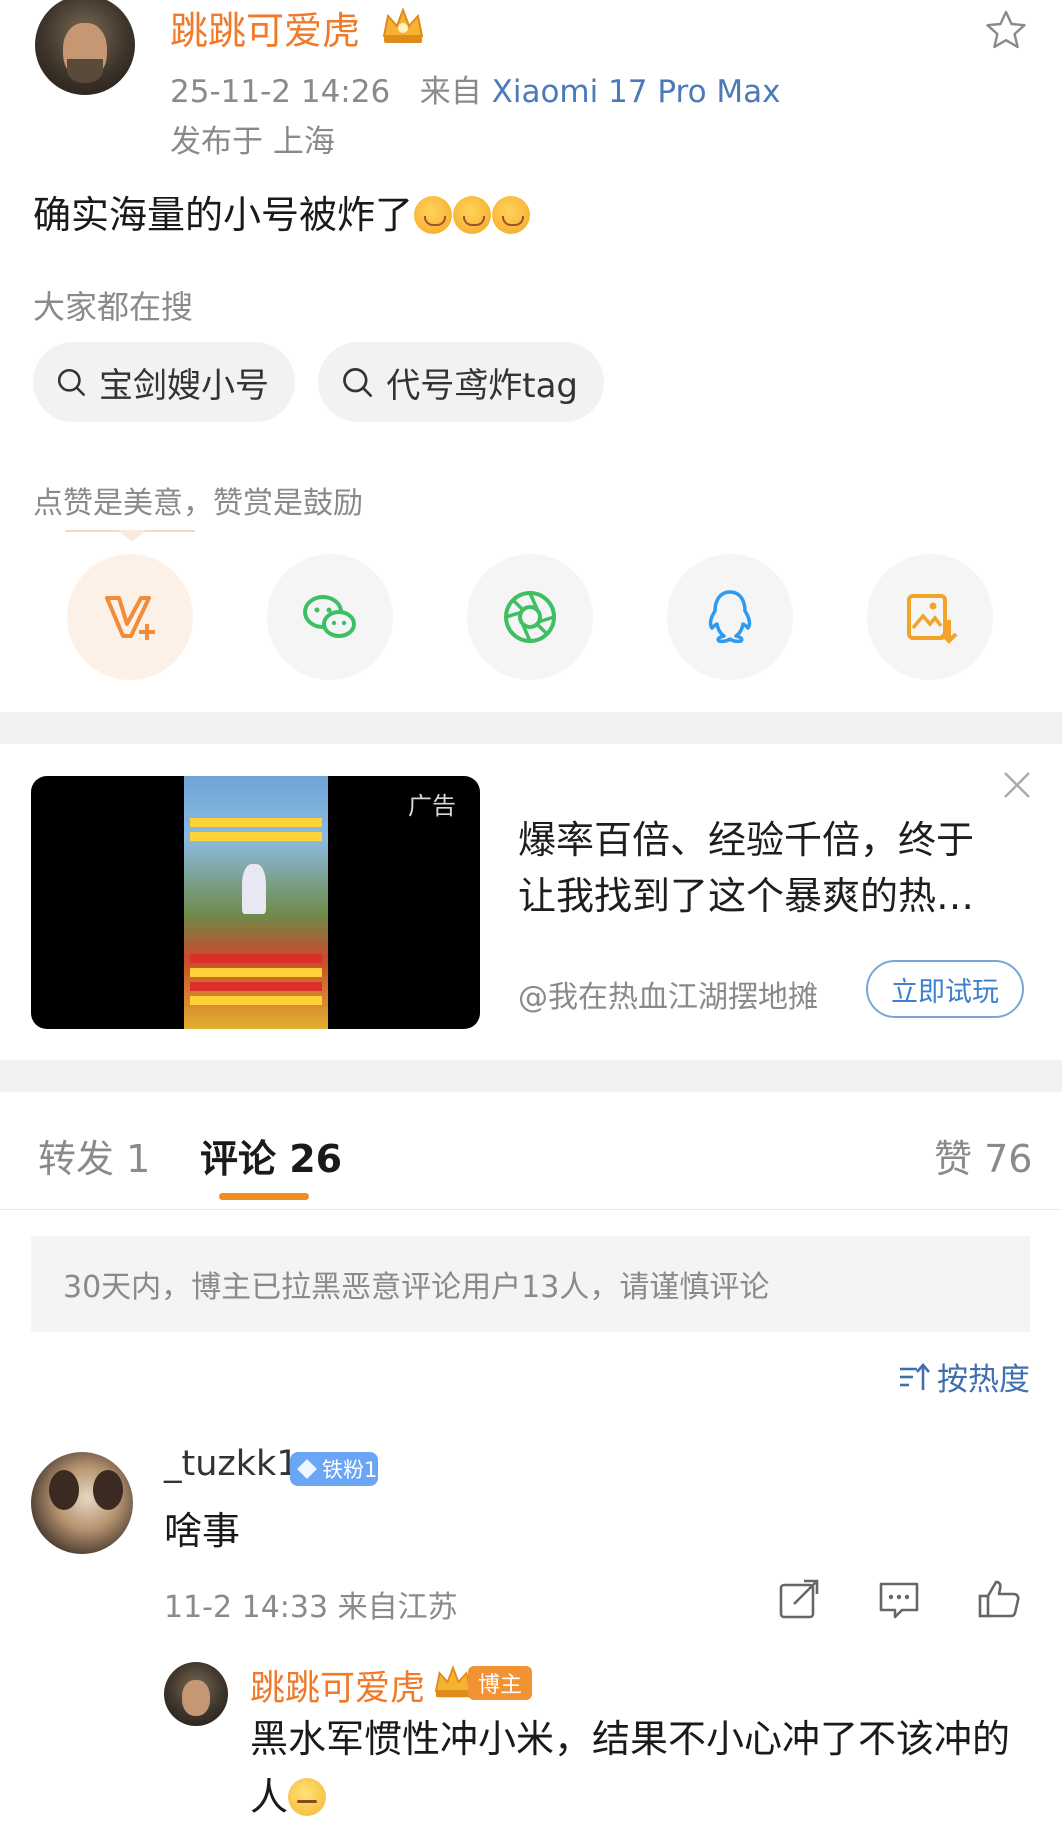  What do you see at coordinates (337, 1685) in the screenshot?
I see `reply-author-name: 跳跳可爱虎` at bounding box center [337, 1685].